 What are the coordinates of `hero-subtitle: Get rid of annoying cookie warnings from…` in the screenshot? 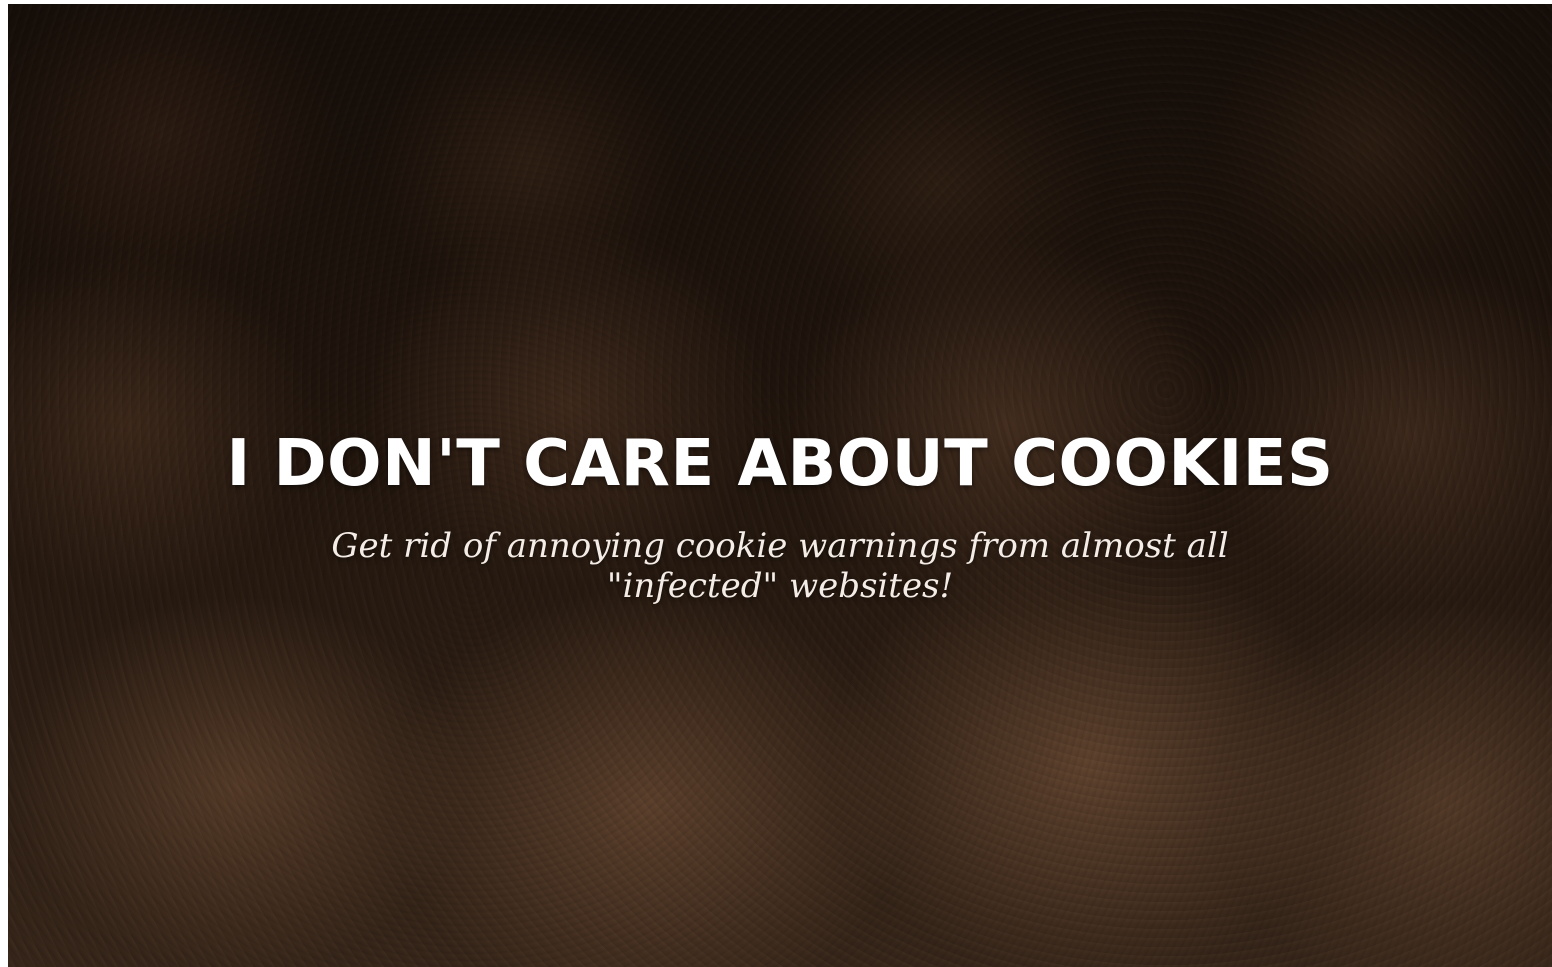 It's located at (780, 566).